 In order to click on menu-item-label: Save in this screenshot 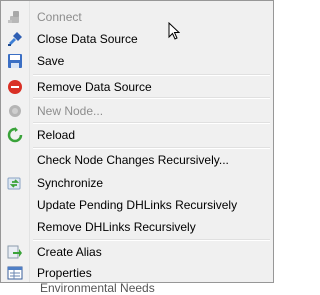, I will do `click(51, 61)`.